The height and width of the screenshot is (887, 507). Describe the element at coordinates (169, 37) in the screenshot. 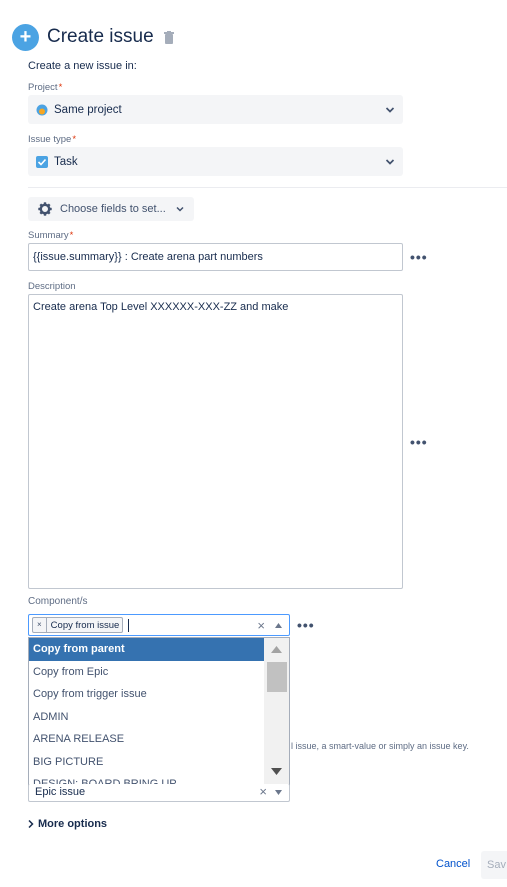

I see `trash-icon` at that location.